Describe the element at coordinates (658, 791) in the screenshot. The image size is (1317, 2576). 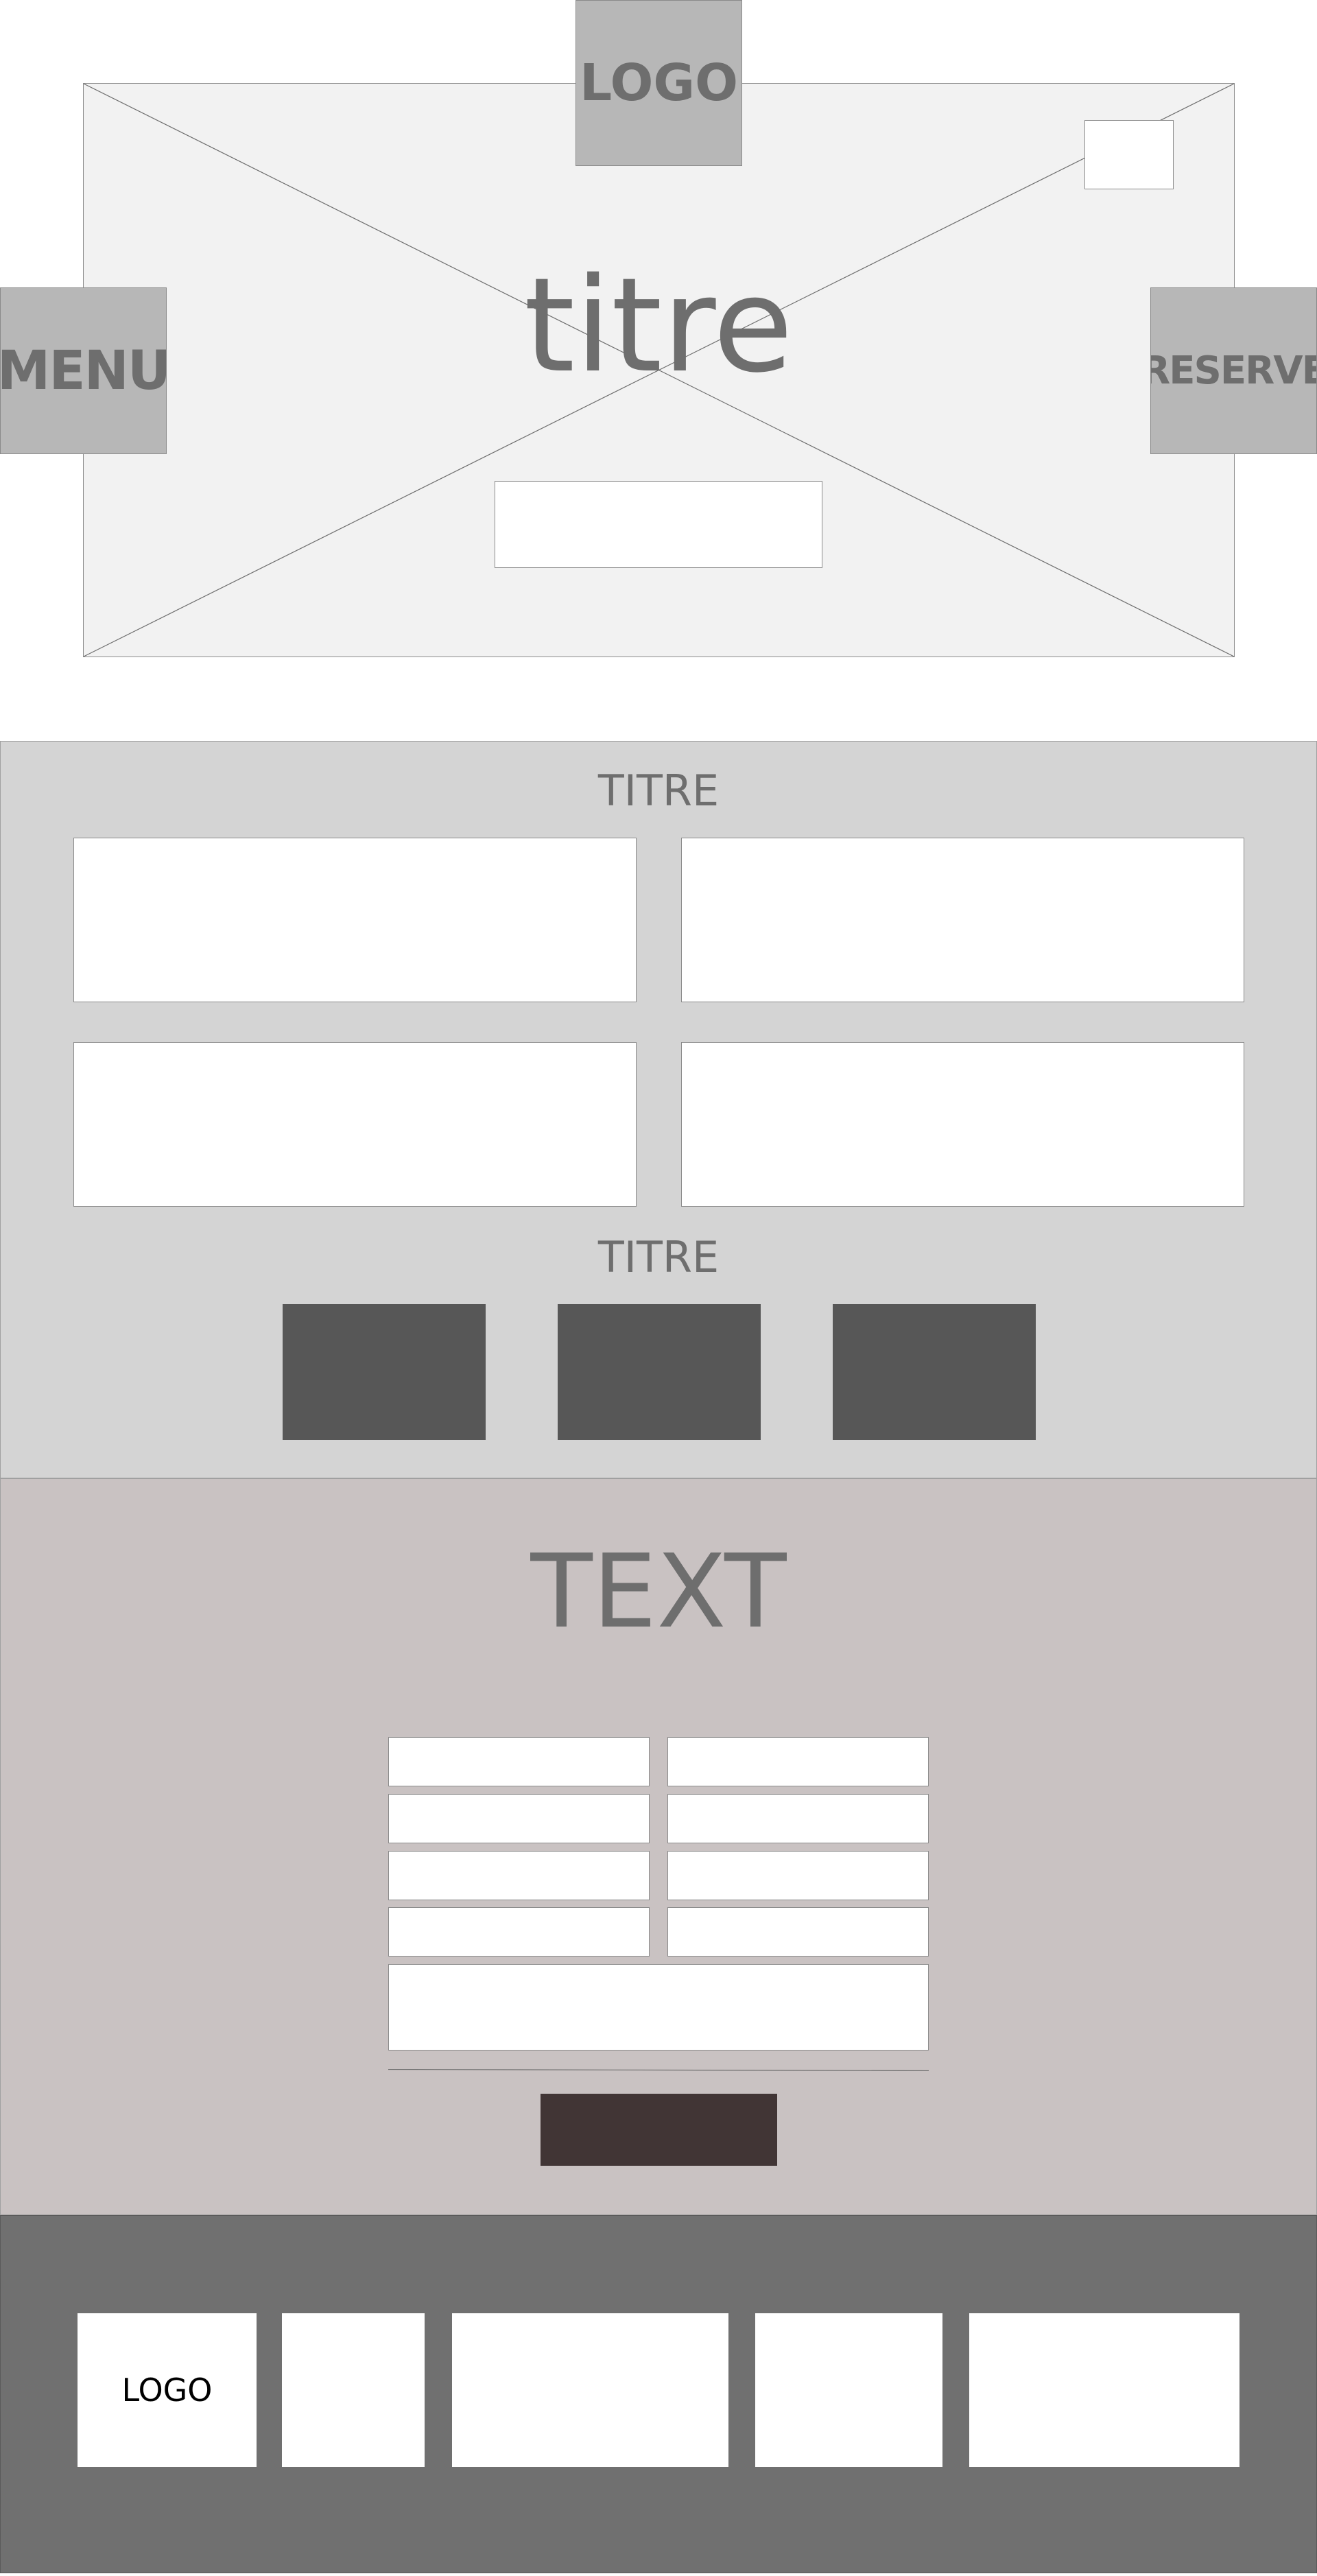
I see `section-title: TITRE` at that location.